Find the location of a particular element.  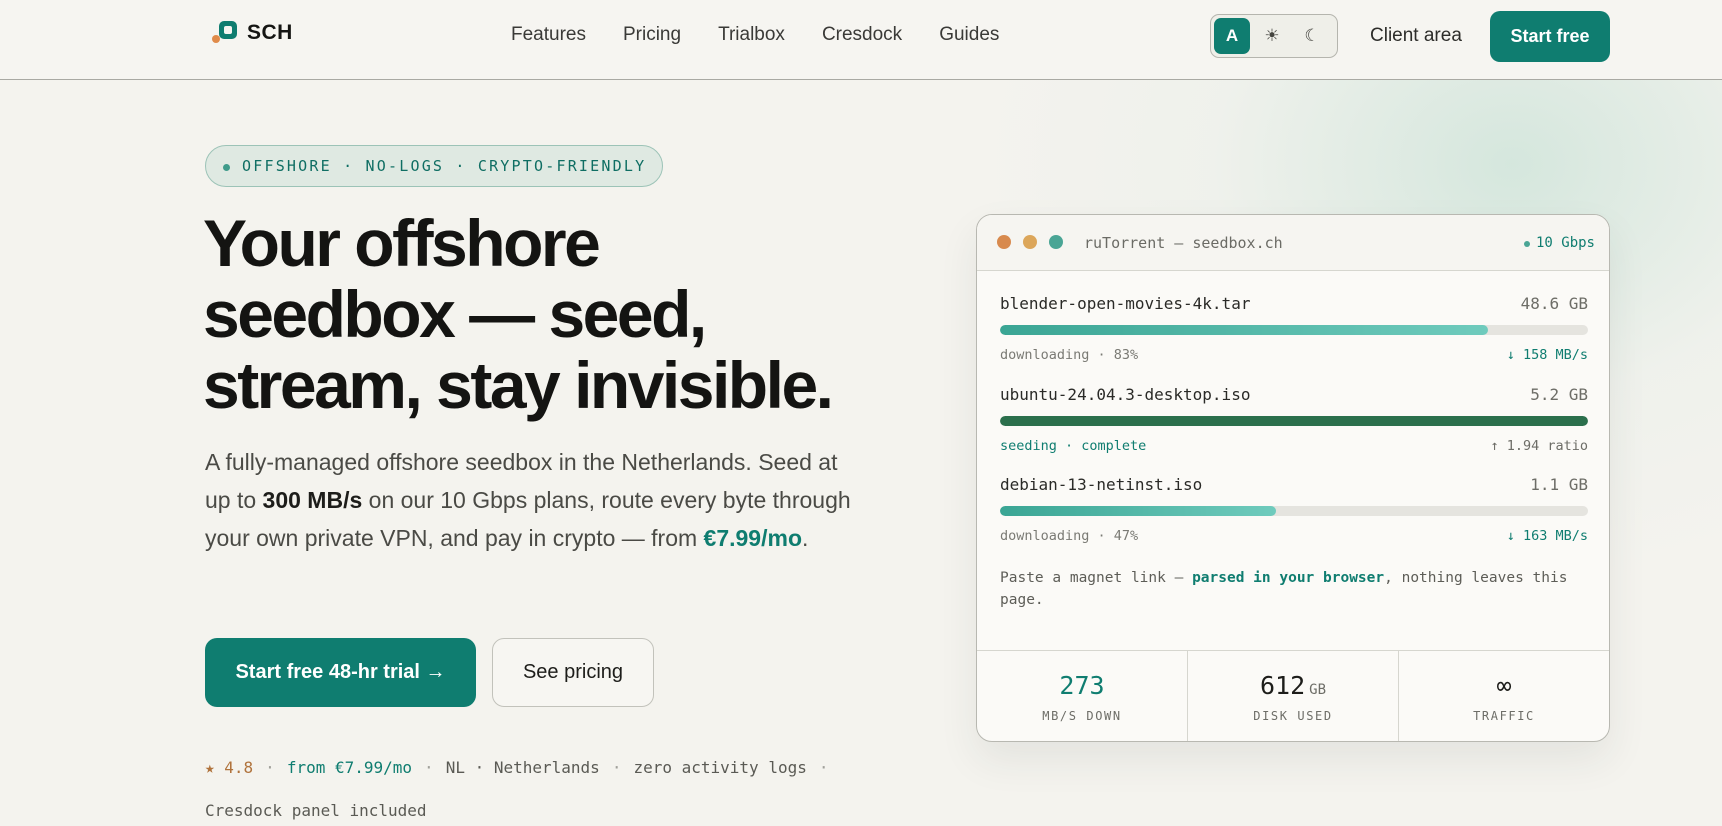

stat-value: 612 is located at coordinates (1282, 685).